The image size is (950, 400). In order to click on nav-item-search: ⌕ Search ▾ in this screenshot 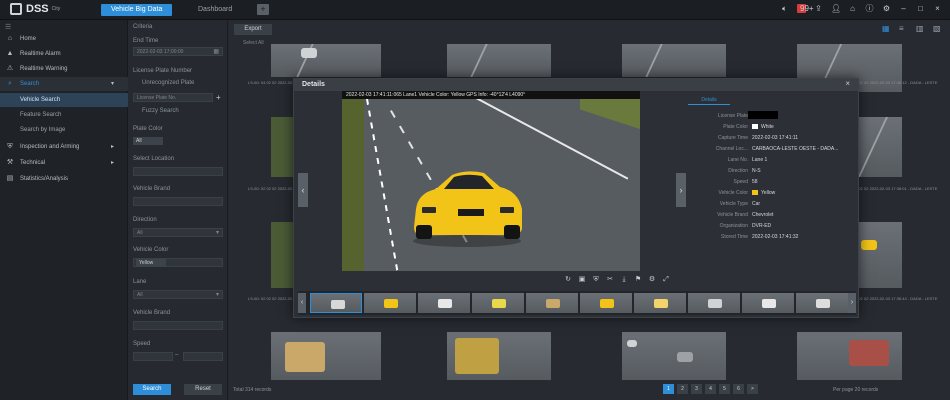, I will do `click(64, 84)`.